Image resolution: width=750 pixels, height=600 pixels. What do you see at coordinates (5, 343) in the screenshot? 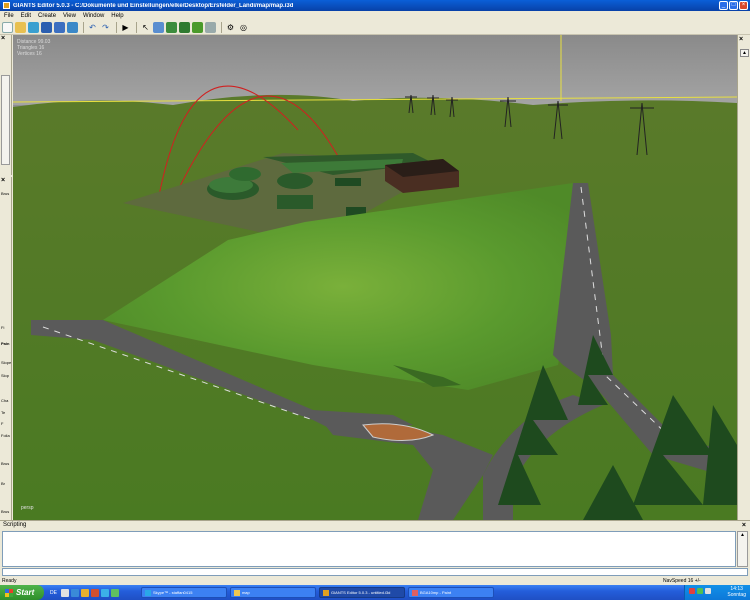
I see `side-label: Pain` at bounding box center [5, 343].